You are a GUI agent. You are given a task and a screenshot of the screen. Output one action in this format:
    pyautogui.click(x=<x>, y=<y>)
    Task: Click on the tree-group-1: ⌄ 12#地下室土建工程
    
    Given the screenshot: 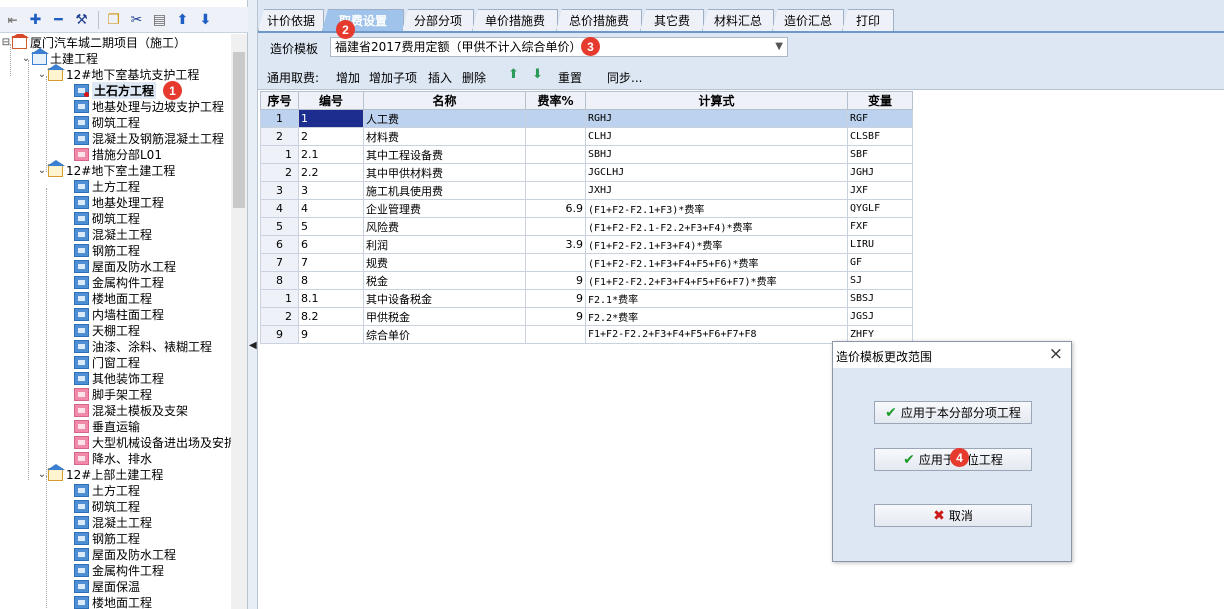 What is the action you would take?
    pyautogui.click(x=105, y=168)
    